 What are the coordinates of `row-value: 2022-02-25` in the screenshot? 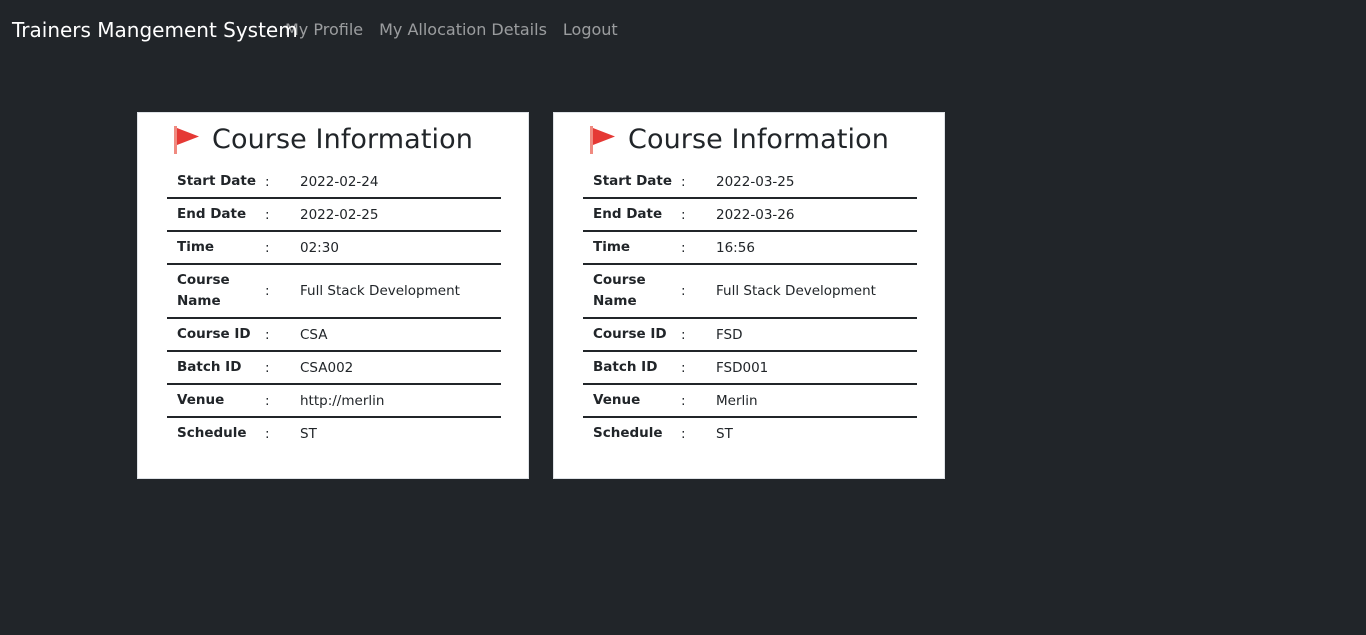 It's located at (339, 214).